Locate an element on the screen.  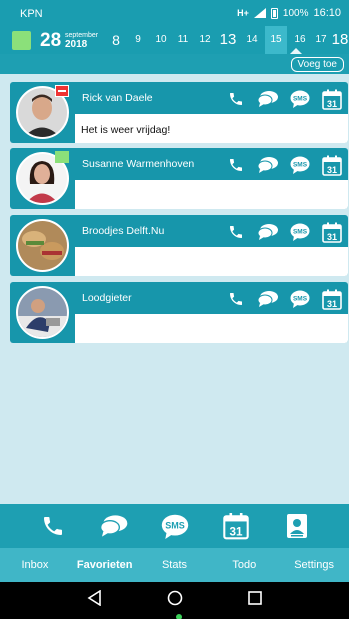
add-button: Voeg toe is located at coordinates (317, 64).